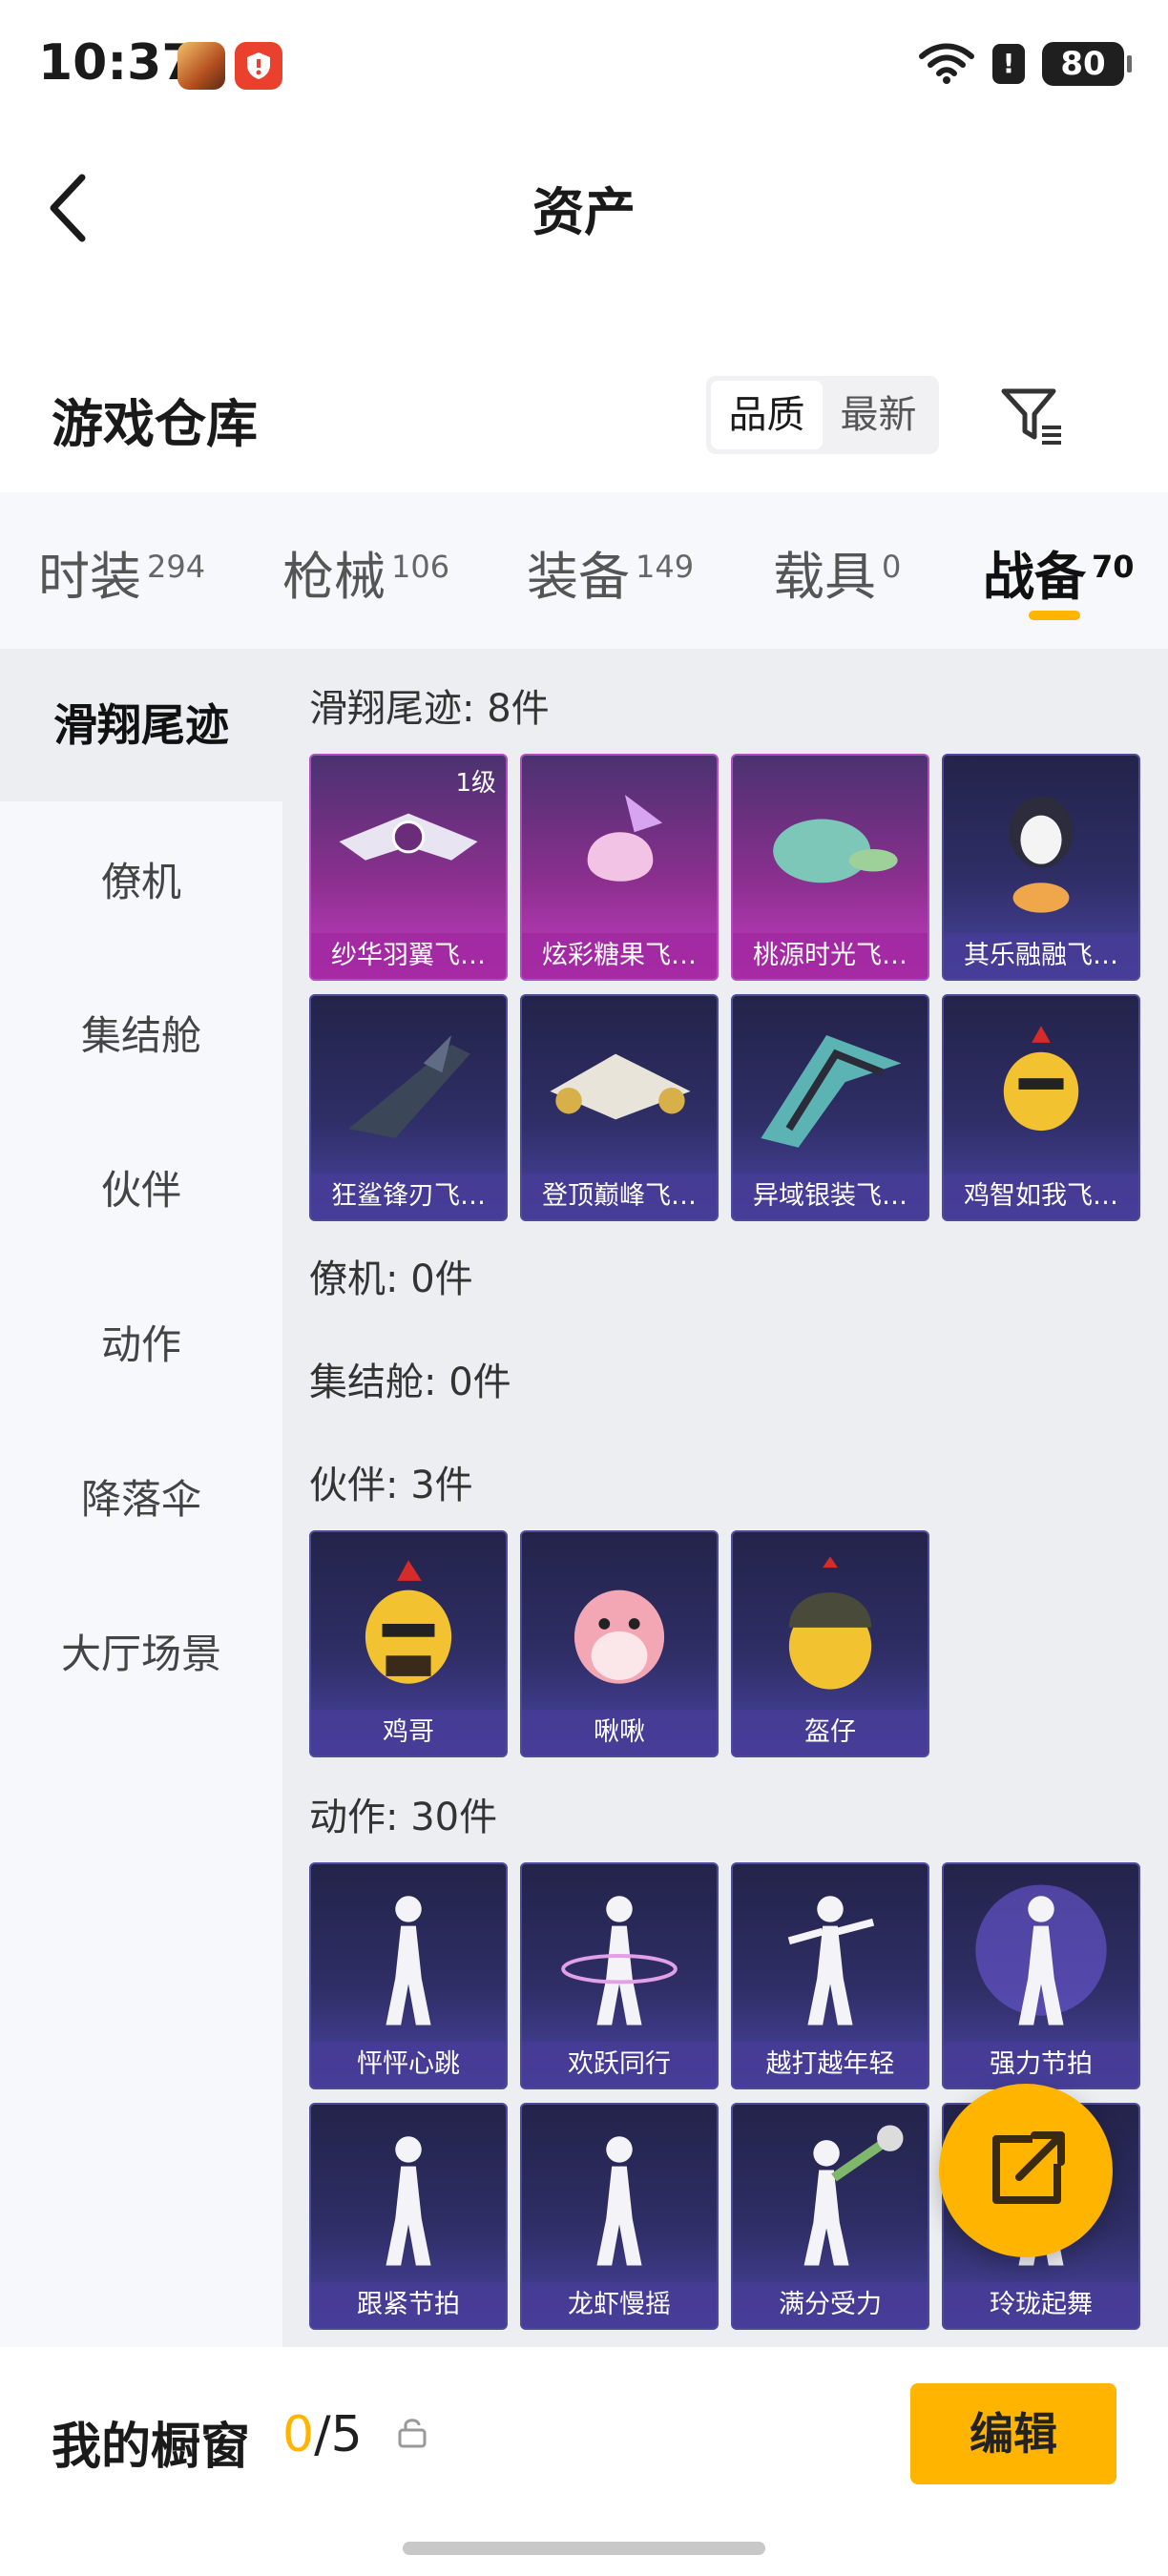 This screenshot has height=2576, width=1168. I want to click on share-button, so click(1026, 2170).